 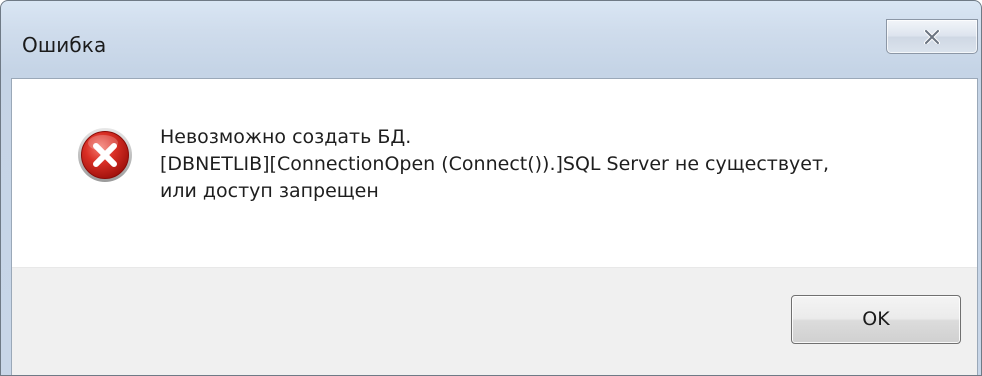 What do you see at coordinates (286, 137) in the screenshot?
I see `message-line: Невозможно создать БД.` at bounding box center [286, 137].